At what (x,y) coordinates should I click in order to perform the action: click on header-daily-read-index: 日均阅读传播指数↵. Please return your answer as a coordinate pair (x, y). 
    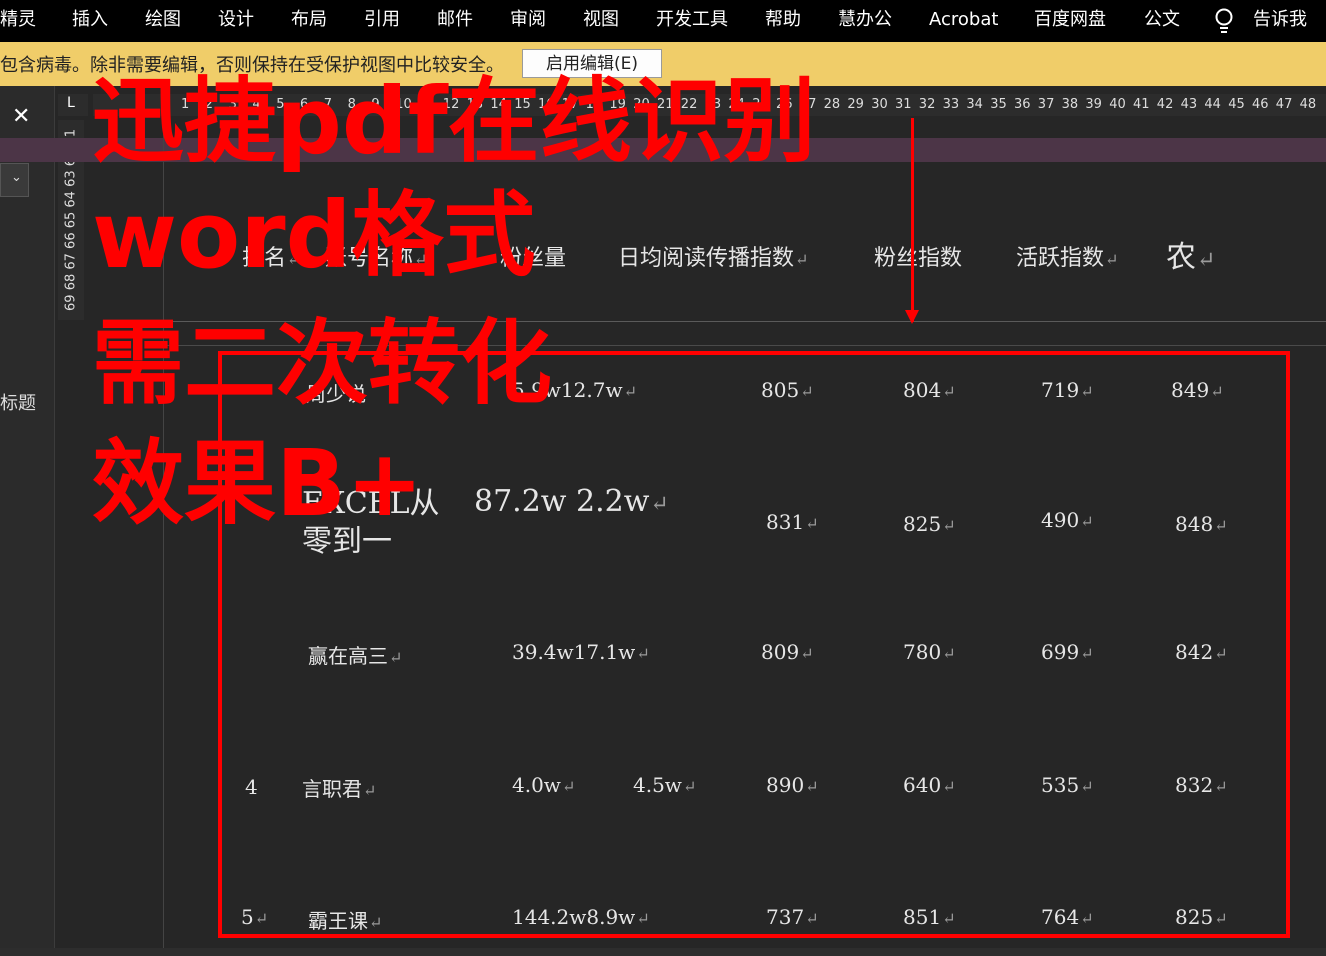
    Looking at the image, I should click on (713, 258).